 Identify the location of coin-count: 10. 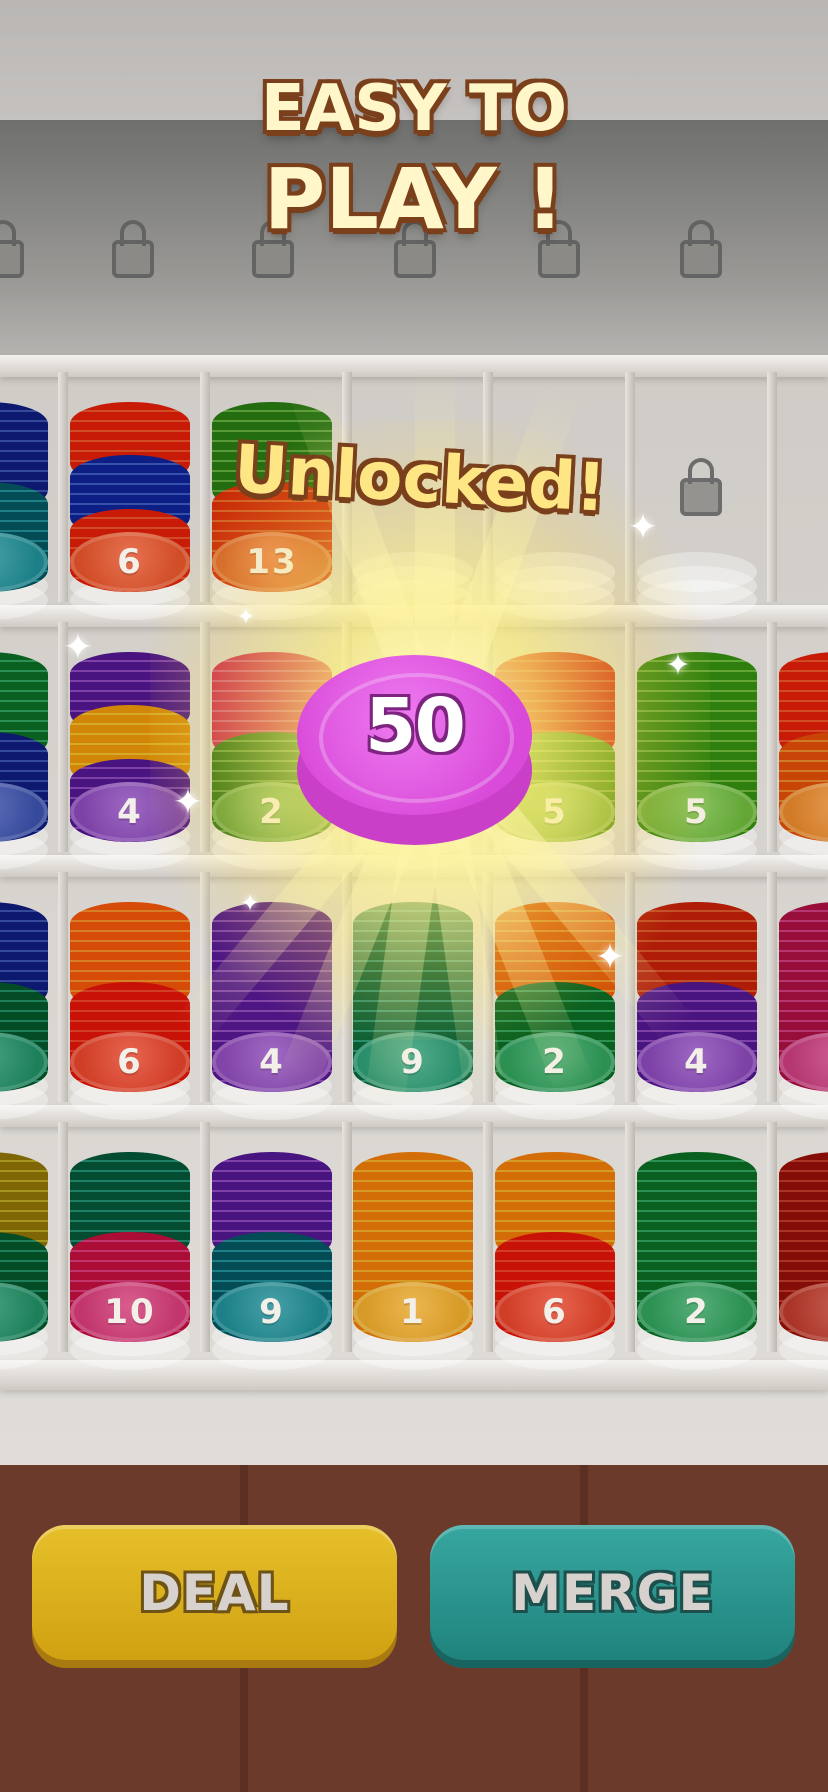
(130, 1312).